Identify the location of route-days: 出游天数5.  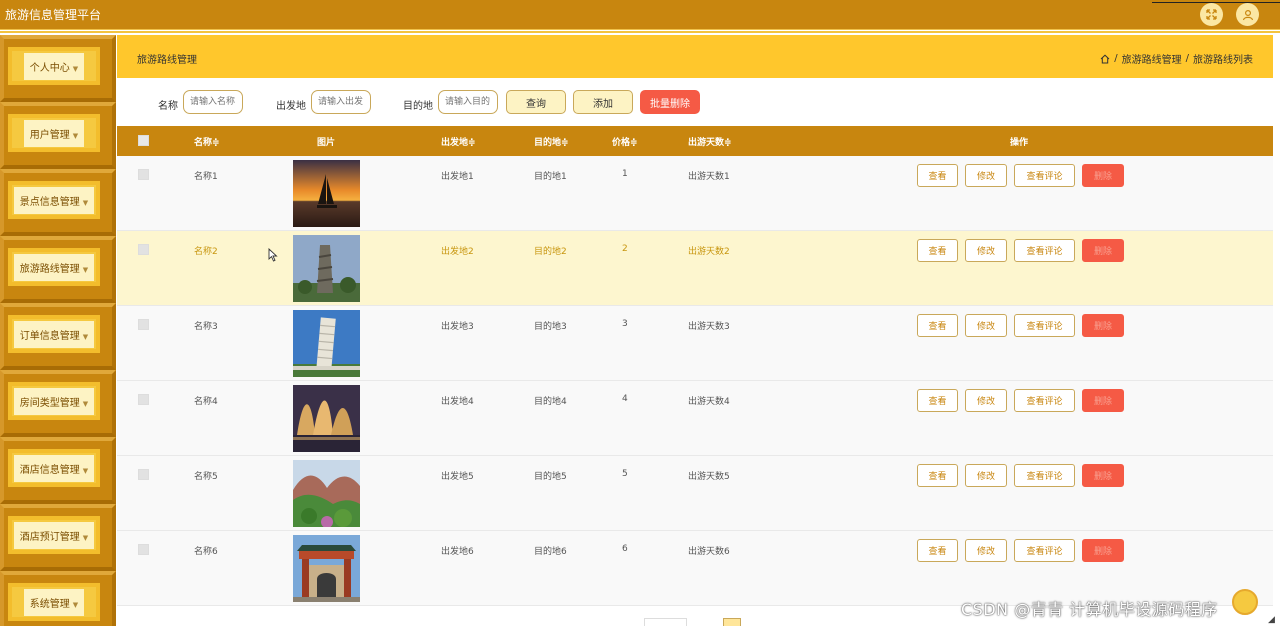
(709, 477).